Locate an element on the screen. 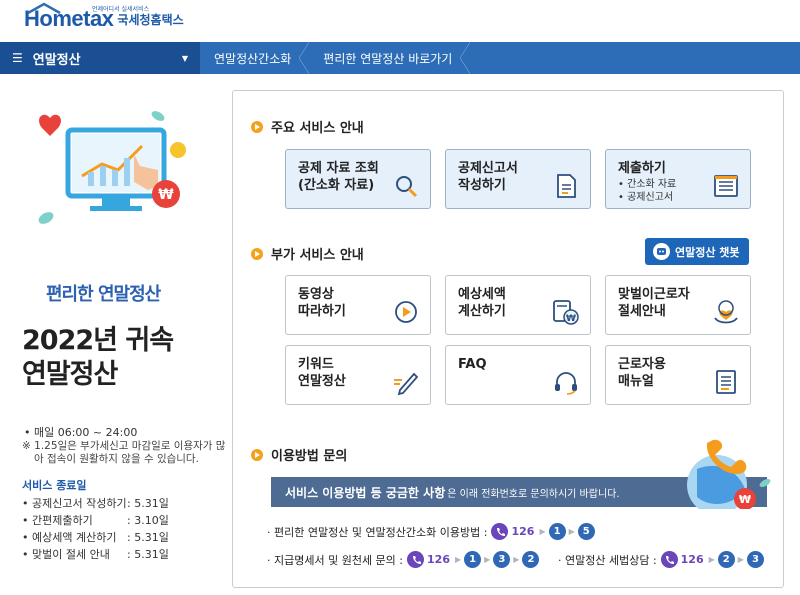 Image resolution: width=800 pixels, height=595 pixels. extra-services-heading: 부가 서비스 안내 is located at coordinates (307, 253).